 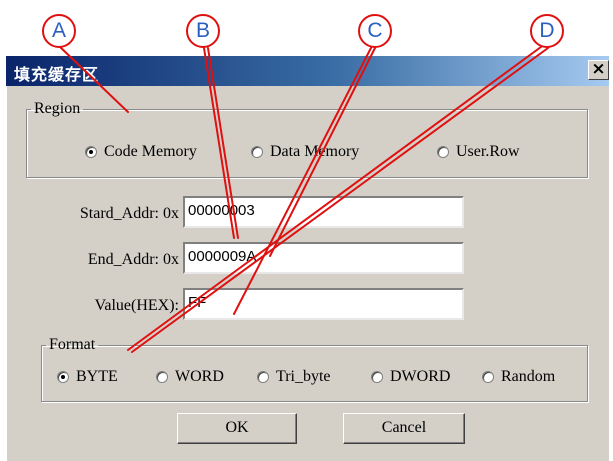 What do you see at coordinates (199, 376) in the screenshot?
I see `radio-label: WORD` at bounding box center [199, 376].